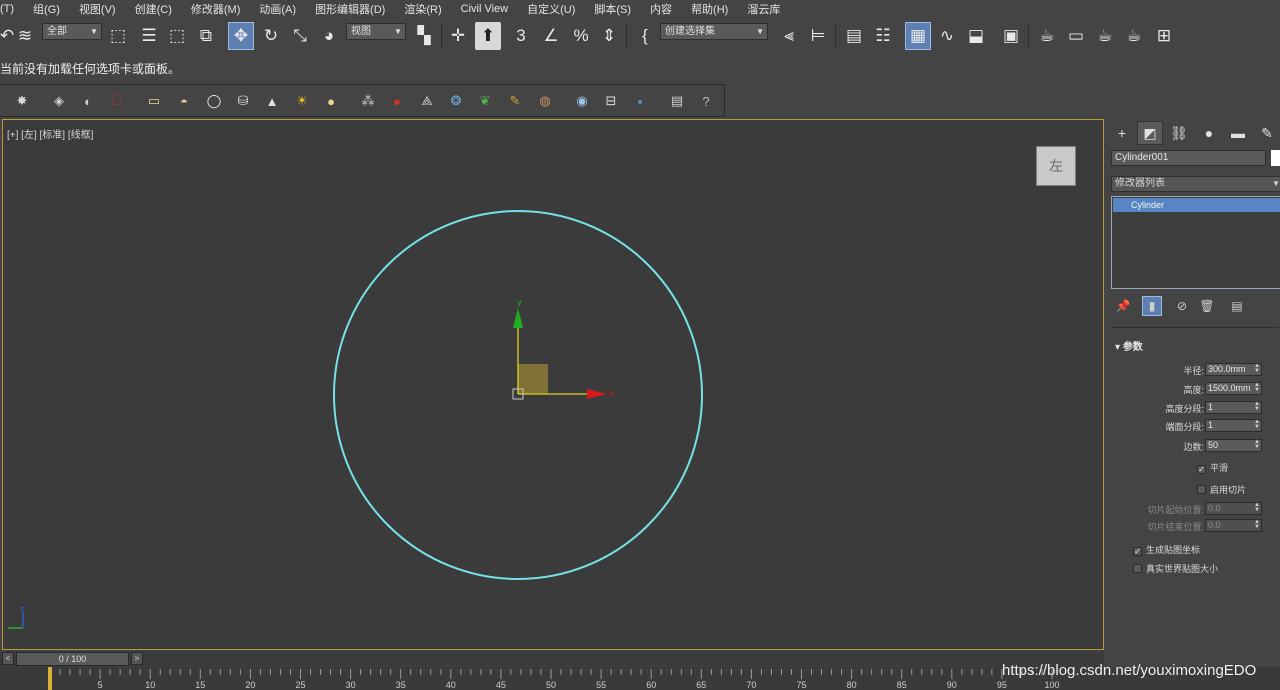  Describe the element at coordinates (1237, 306) in the screenshot. I see `configure-modifier-sets-icon: ▤` at that location.